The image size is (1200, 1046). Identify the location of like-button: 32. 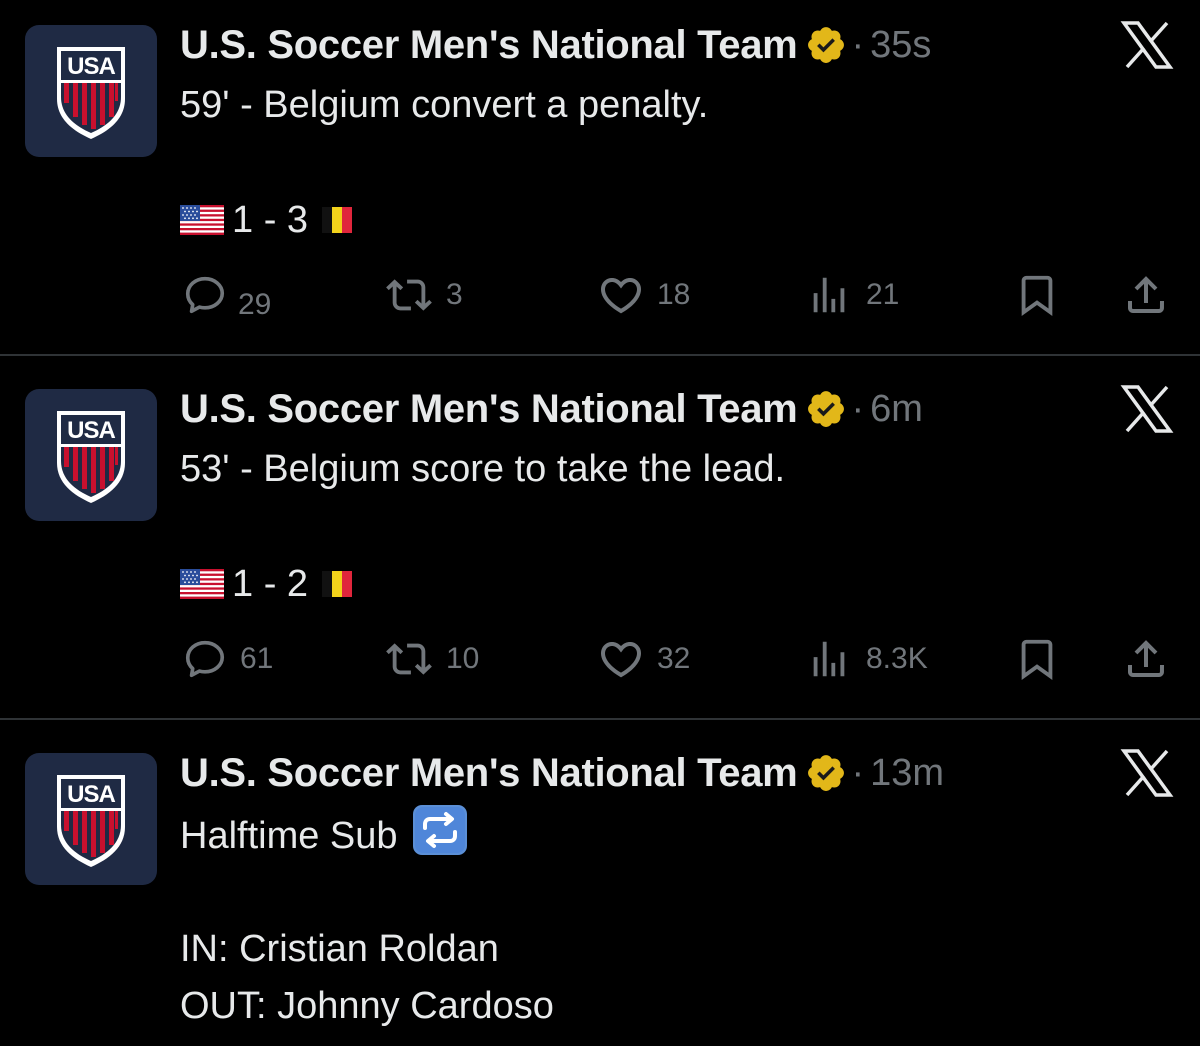
(643, 659).